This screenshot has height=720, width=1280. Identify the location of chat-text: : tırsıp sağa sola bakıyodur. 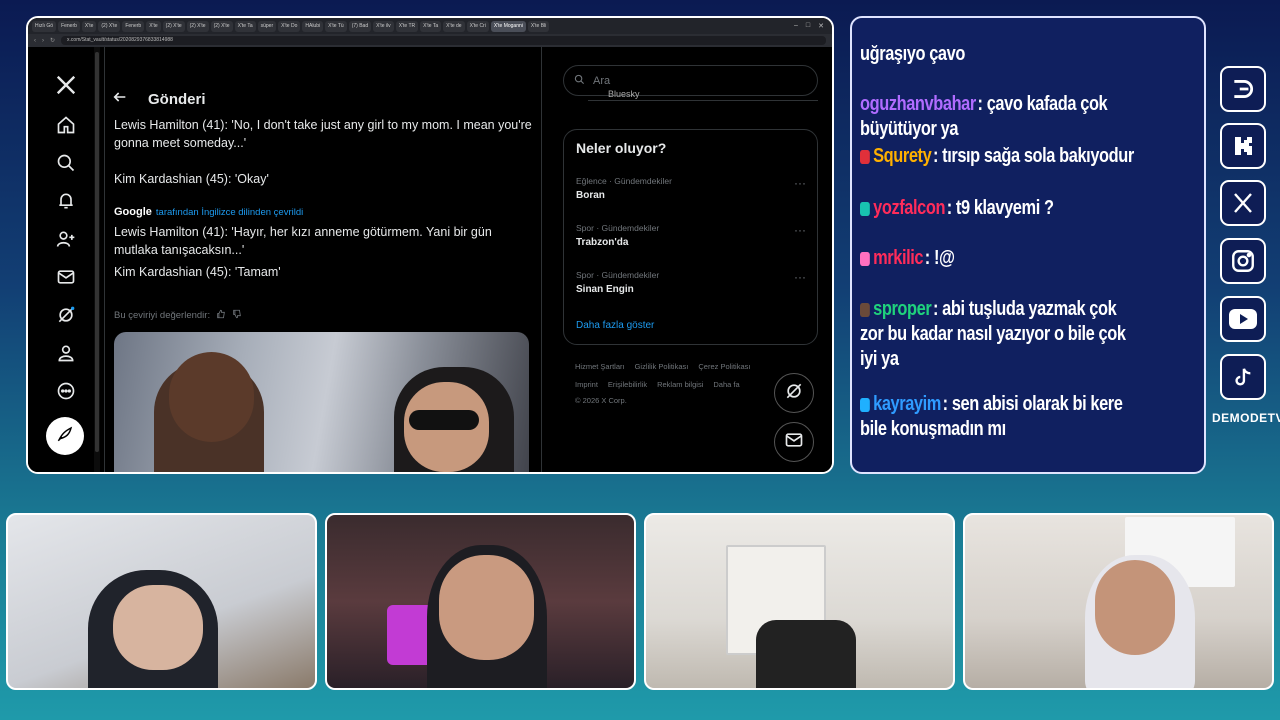
(1033, 156).